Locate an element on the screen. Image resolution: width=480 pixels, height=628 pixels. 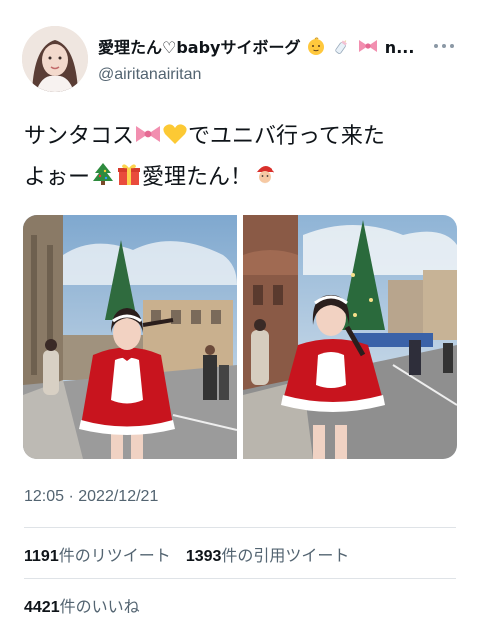
stats-row: 1191件のリツイート 1393件の引用ツイート is located at coordinates (191, 554).